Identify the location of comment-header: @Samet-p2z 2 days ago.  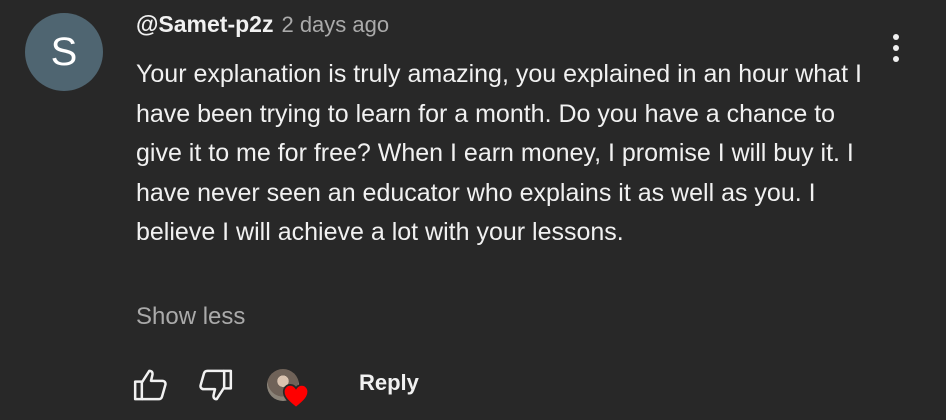
(262, 24).